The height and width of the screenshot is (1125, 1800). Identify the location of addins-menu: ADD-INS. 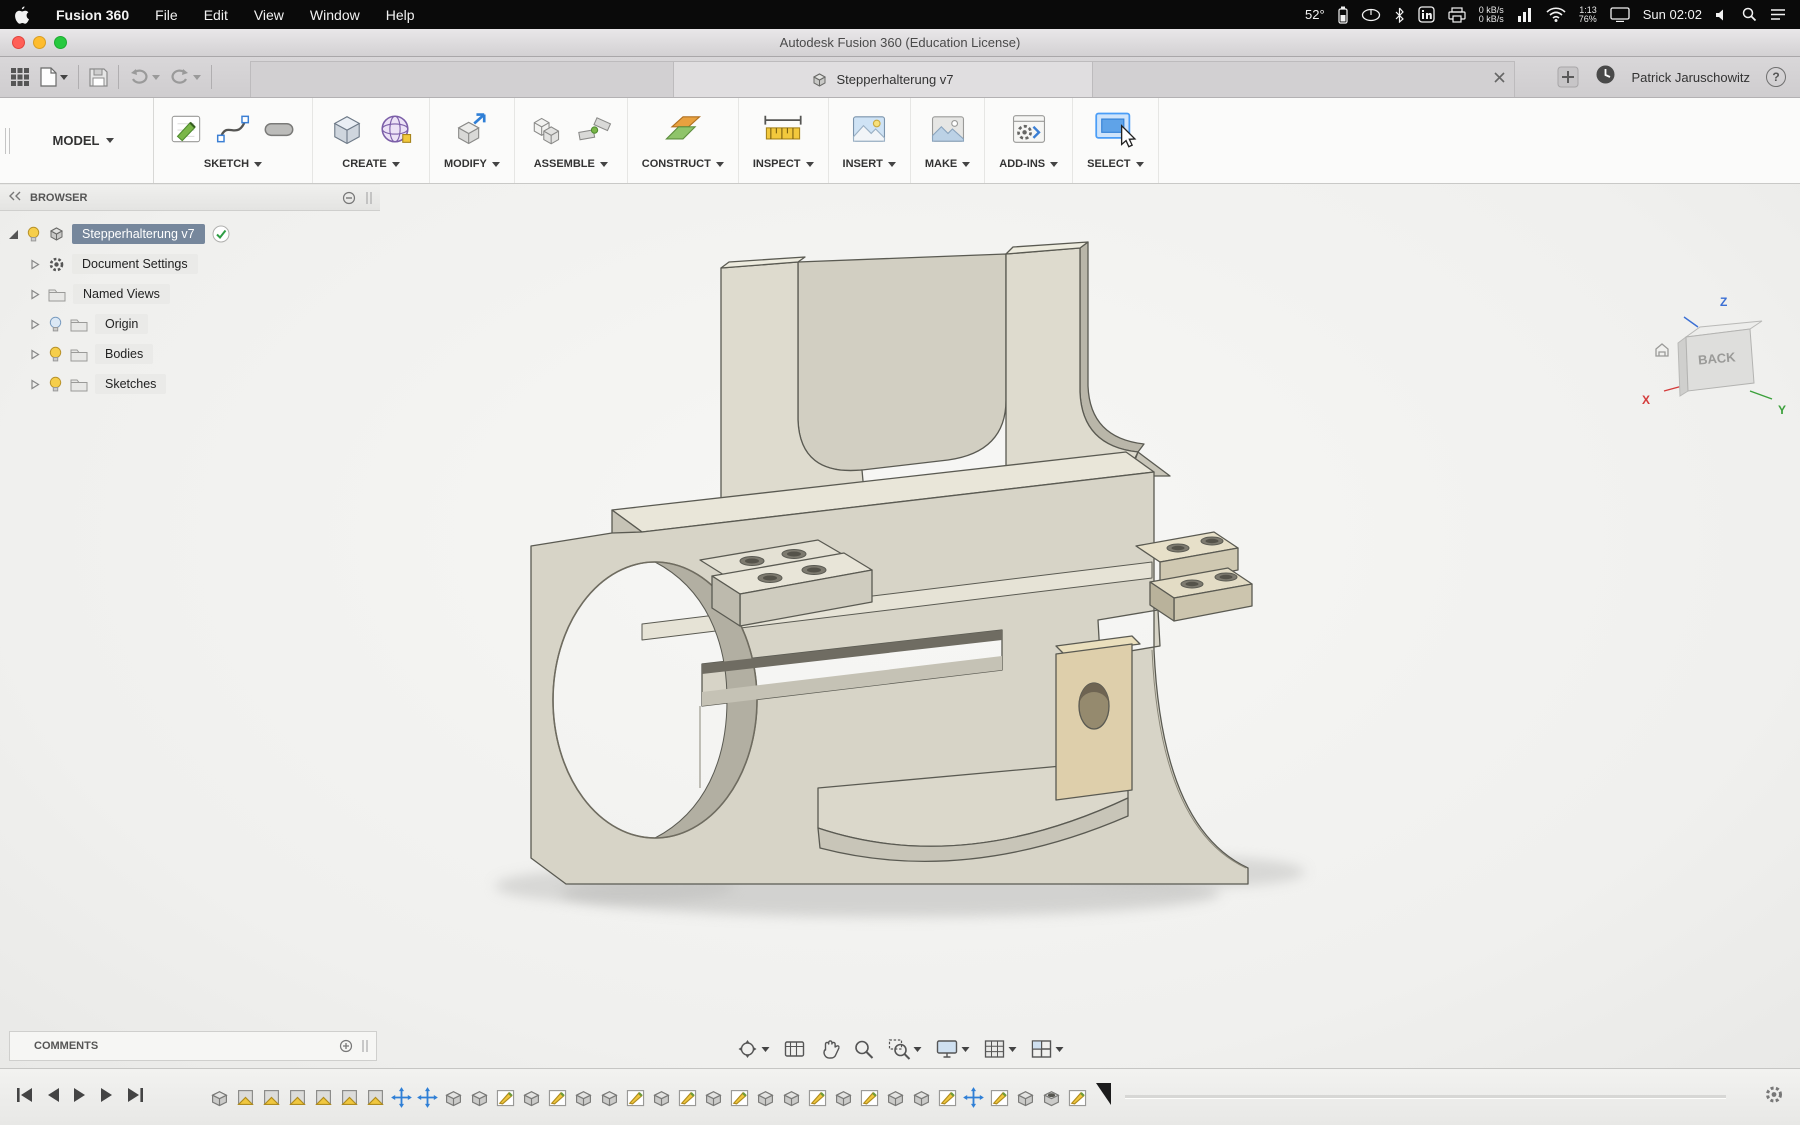
(1029, 164).